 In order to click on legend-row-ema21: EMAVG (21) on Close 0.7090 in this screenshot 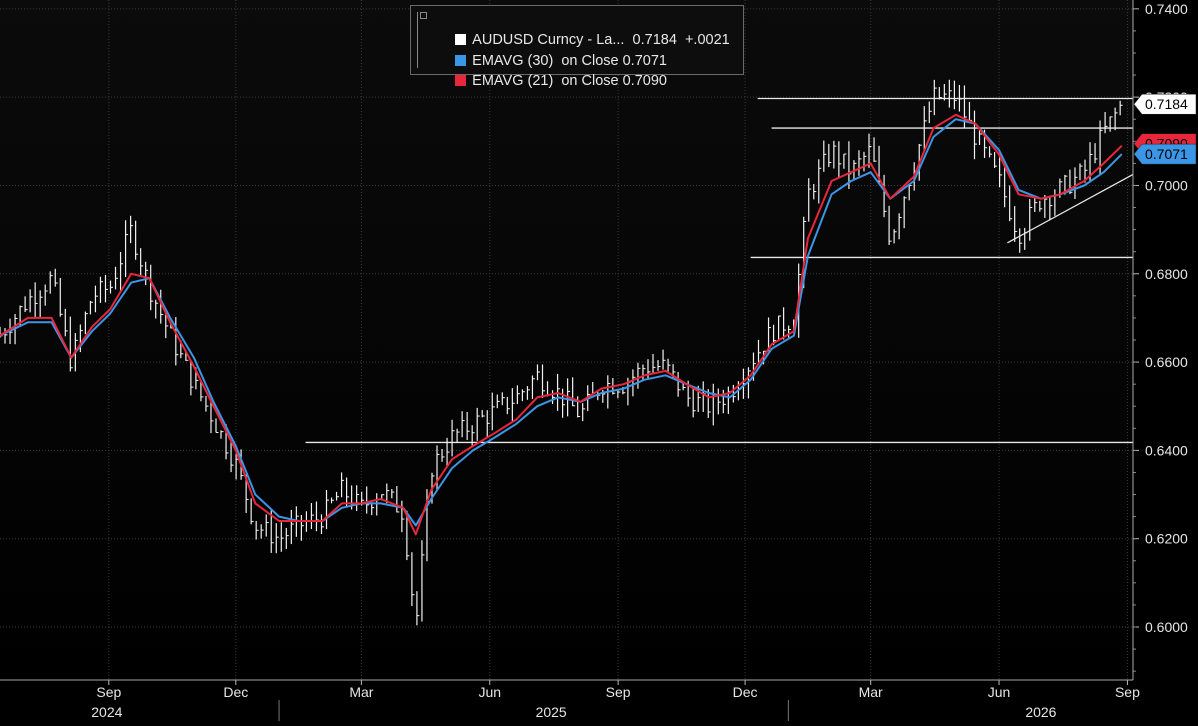, I will do `click(549, 70)`.